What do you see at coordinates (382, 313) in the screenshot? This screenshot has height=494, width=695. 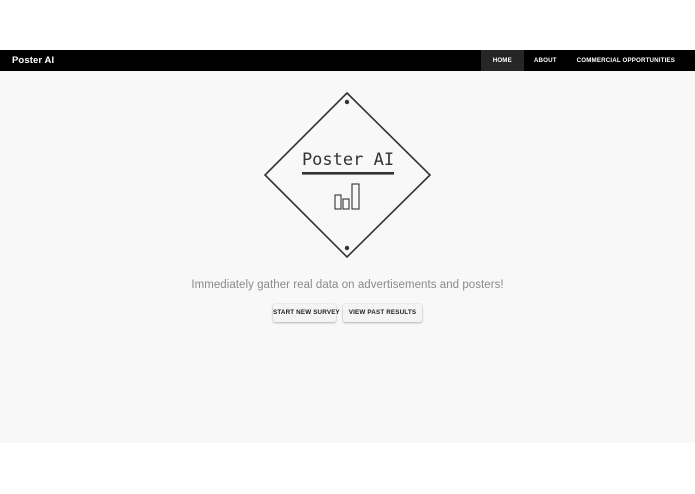 I see `view-past-results-button: VIEW PAST RESULTS` at bounding box center [382, 313].